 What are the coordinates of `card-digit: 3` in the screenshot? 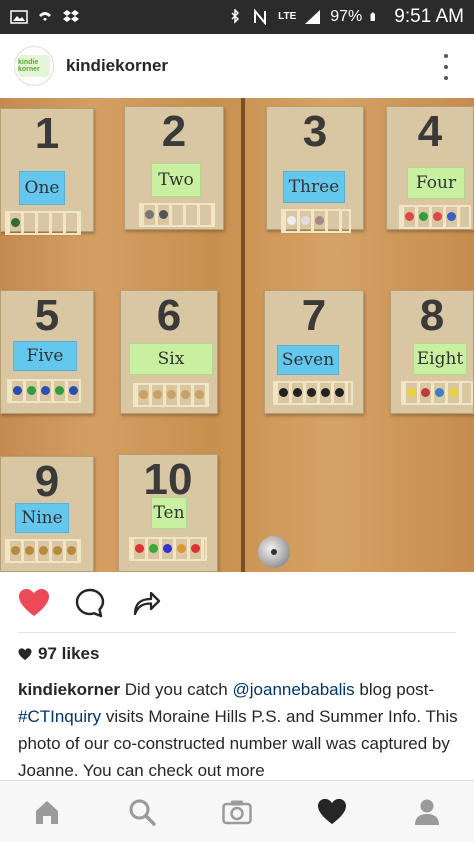 It's located at (315, 131).